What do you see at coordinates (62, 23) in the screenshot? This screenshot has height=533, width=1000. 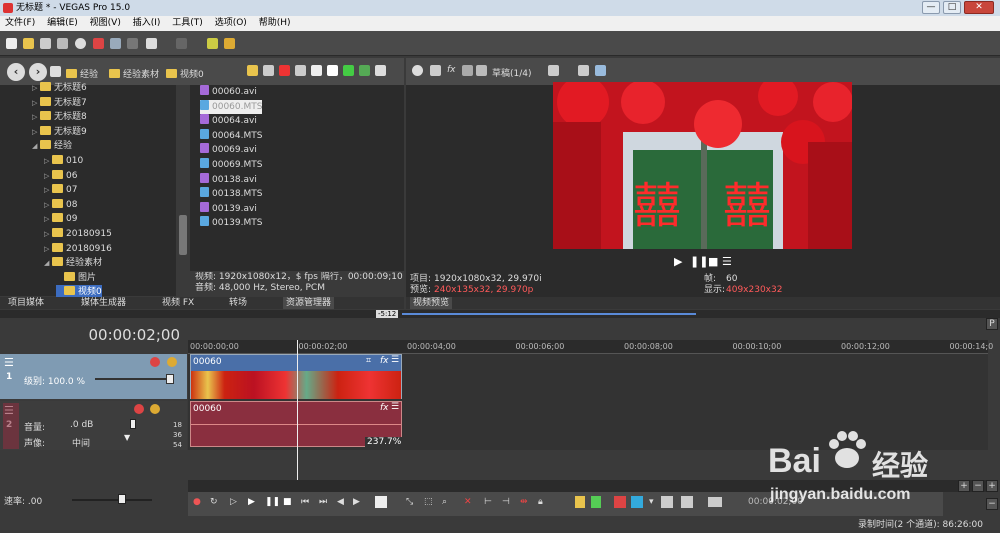 I see `menu-edit: 编辑(E)` at bounding box center [62, 23].